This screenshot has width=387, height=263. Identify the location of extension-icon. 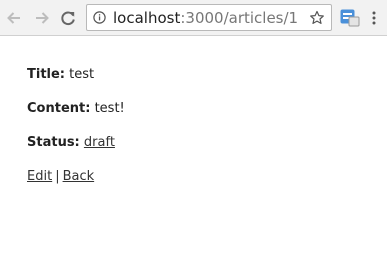
(350, 18).